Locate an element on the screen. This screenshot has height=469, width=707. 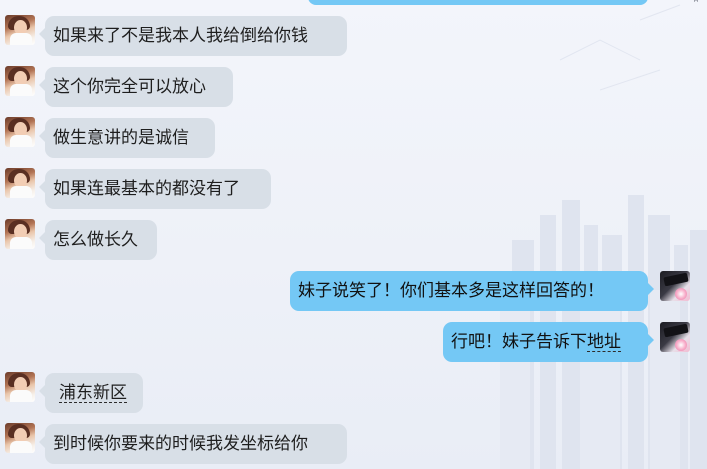
message-item: 怎么做长久 is located at coordinates (353, 240).